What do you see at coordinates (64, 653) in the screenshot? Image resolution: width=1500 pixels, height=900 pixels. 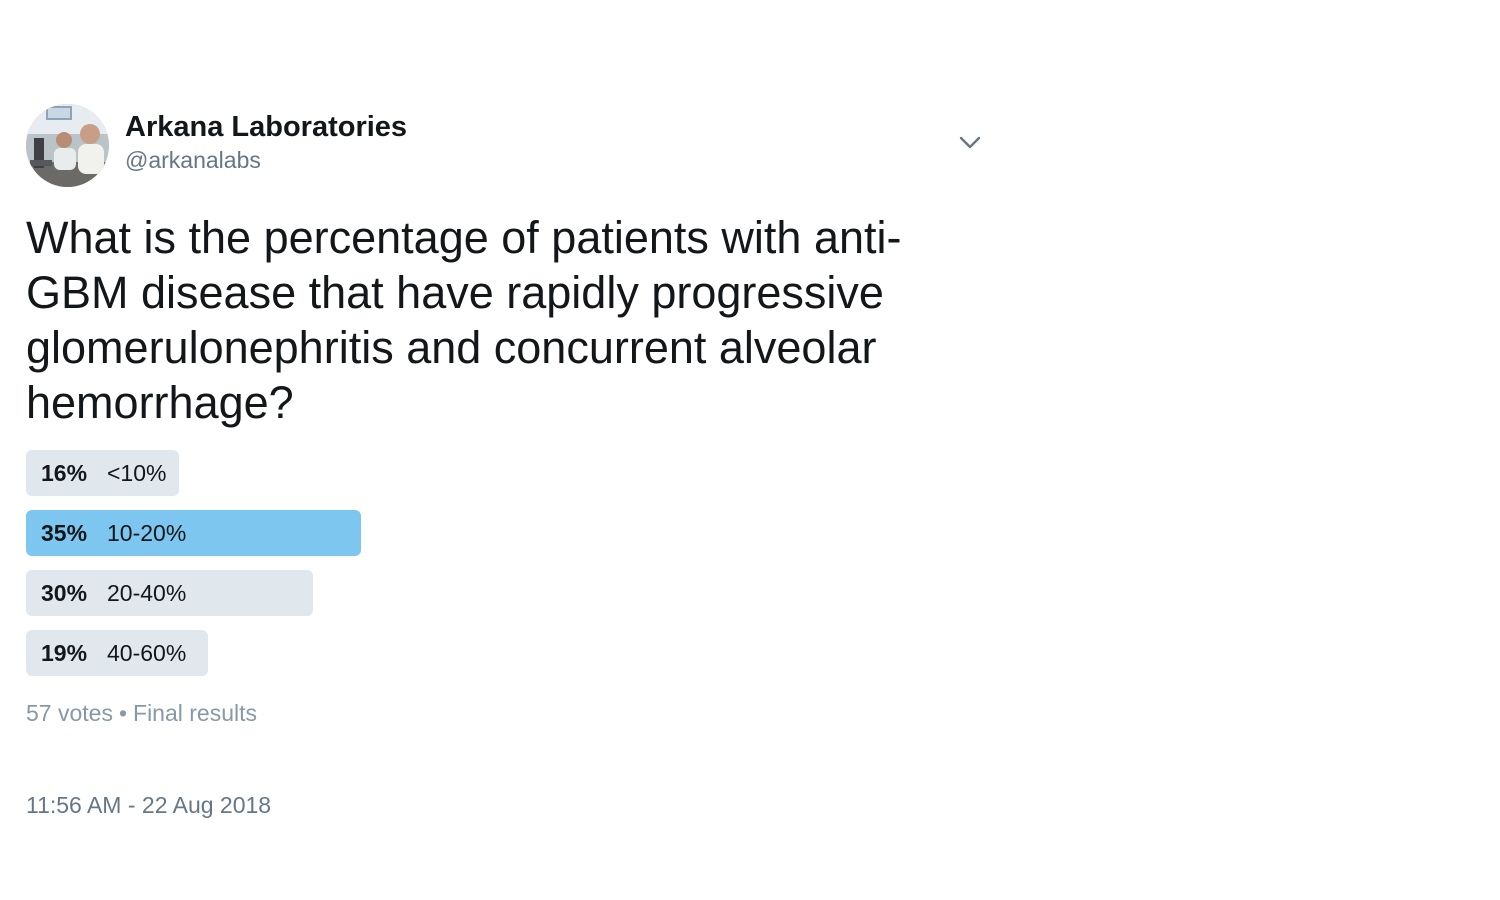 I see `poll-percent: 19%` at bounding box center [64, 653].